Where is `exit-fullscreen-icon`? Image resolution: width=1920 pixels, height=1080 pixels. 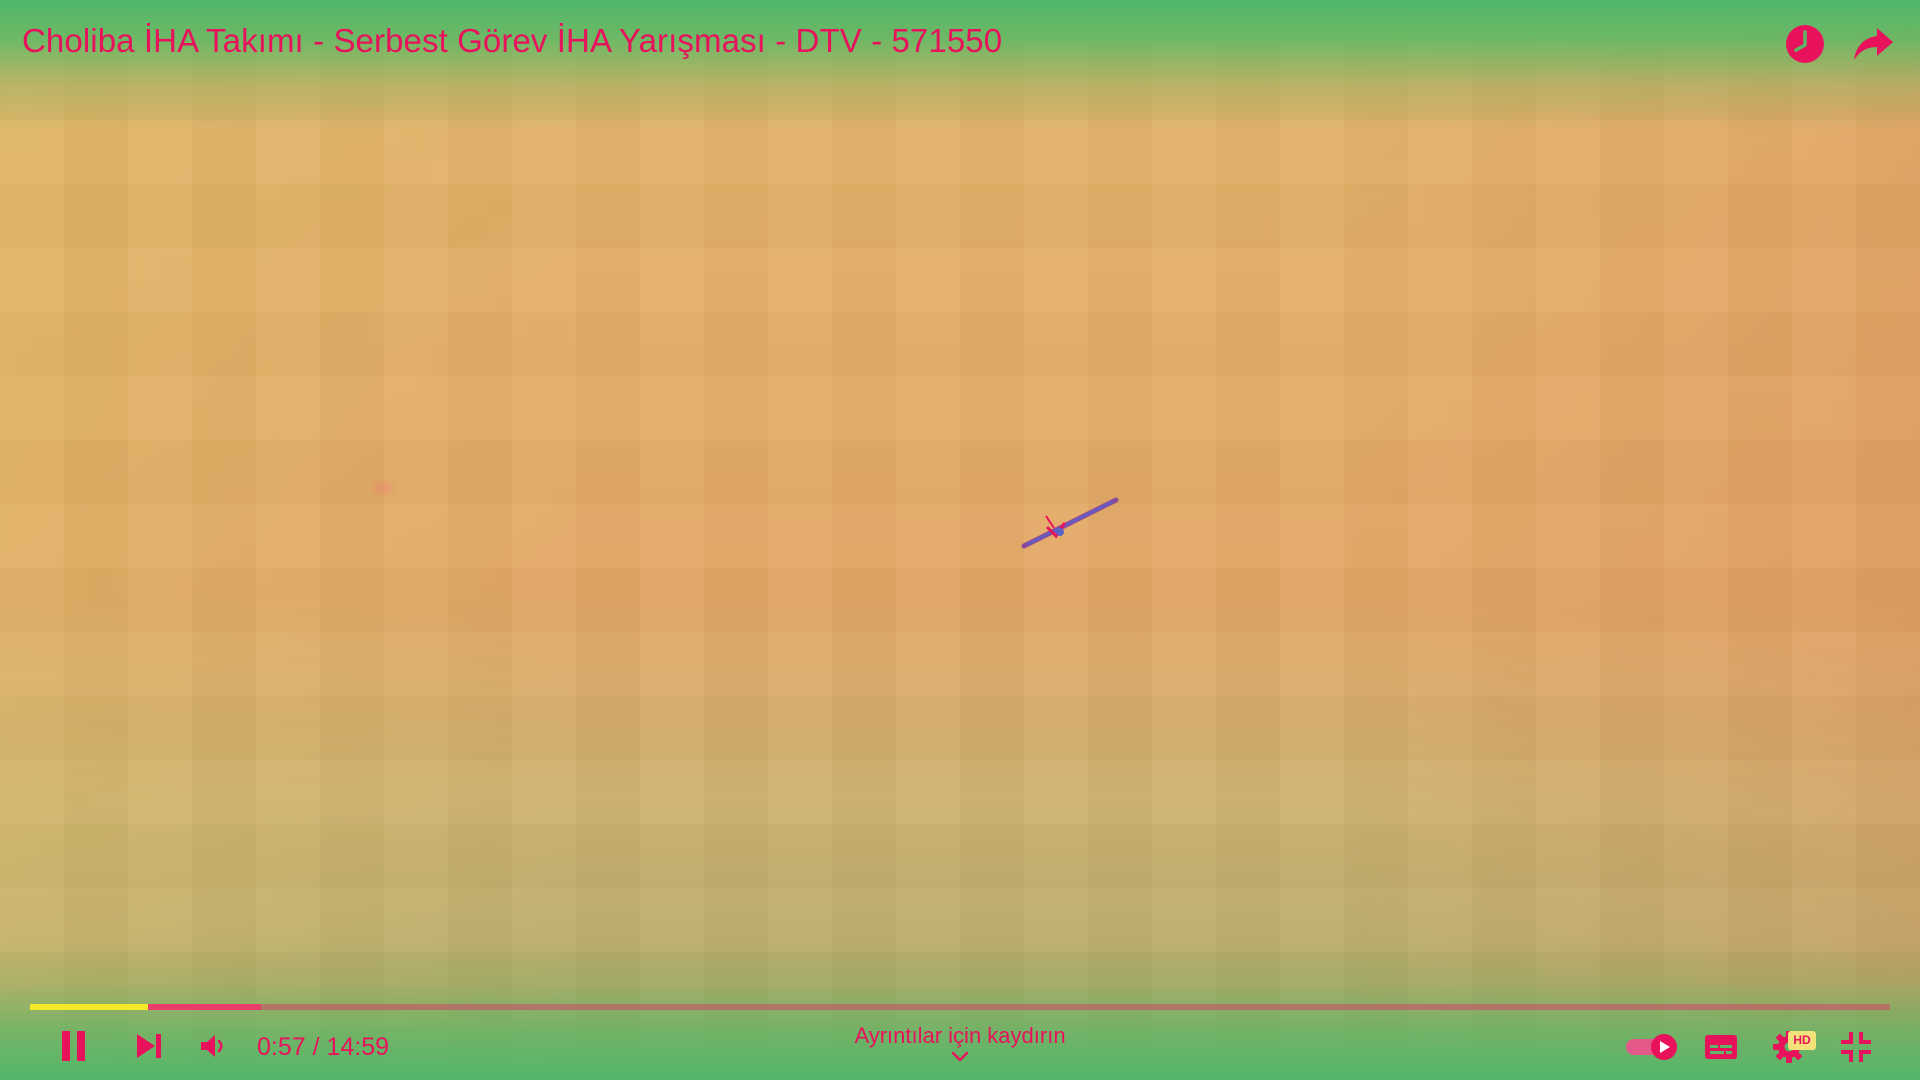
exit-fullscreen-icon is located at coordinates (1856, 1047).